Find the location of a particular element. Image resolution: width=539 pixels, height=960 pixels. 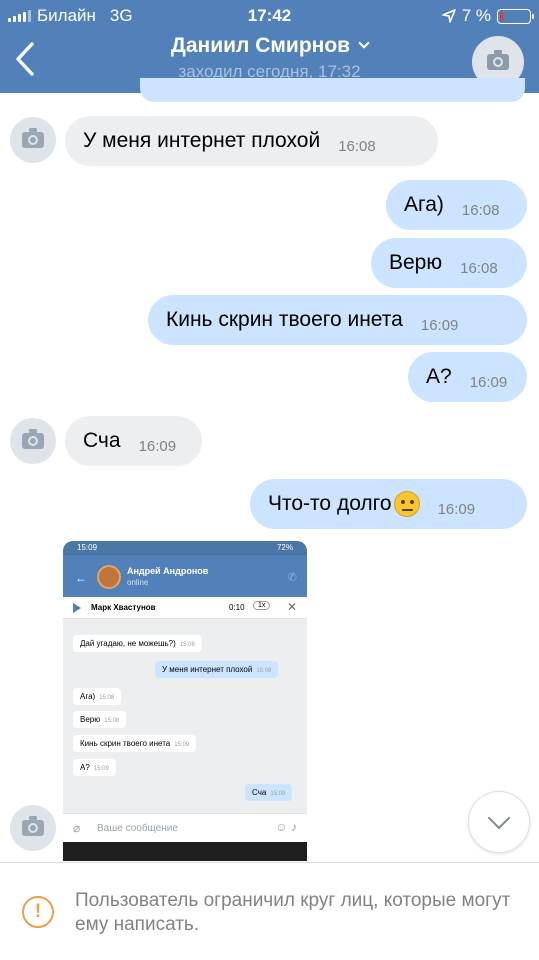

shot-status-battery: 72% is located at coordinates (284, 547).